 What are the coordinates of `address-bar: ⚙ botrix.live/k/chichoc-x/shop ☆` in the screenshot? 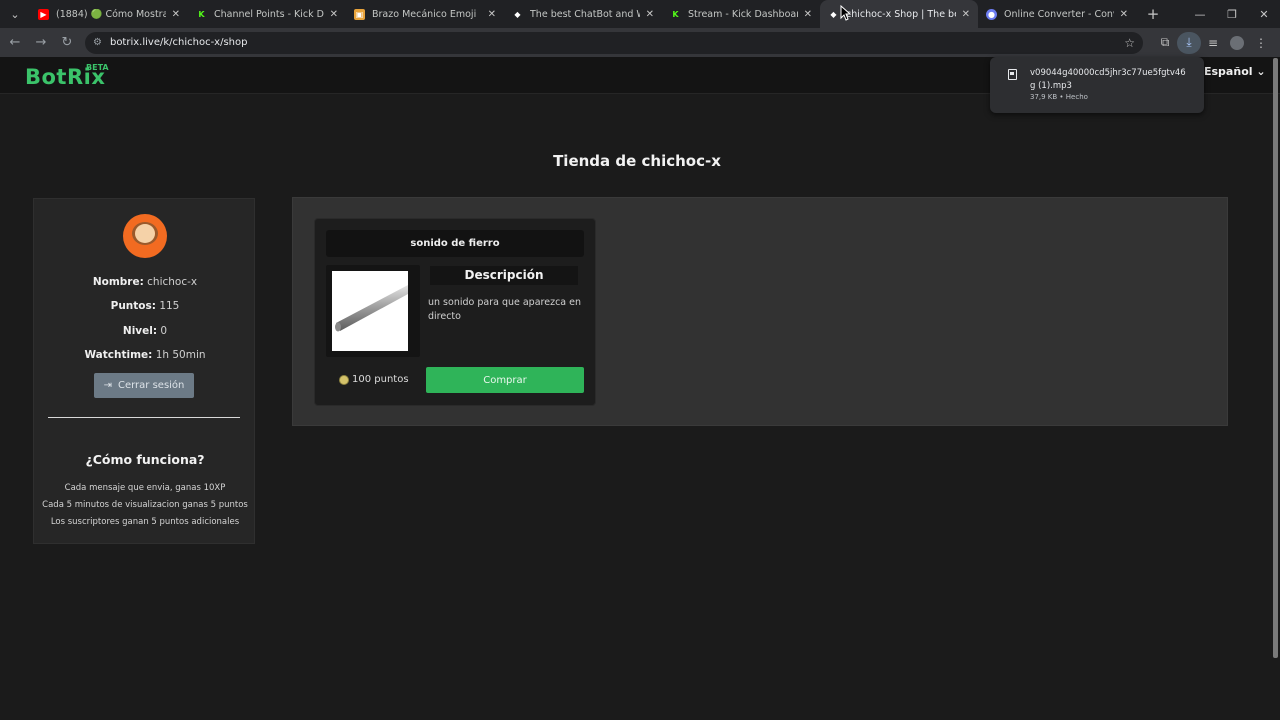 It's located at (614, 42).